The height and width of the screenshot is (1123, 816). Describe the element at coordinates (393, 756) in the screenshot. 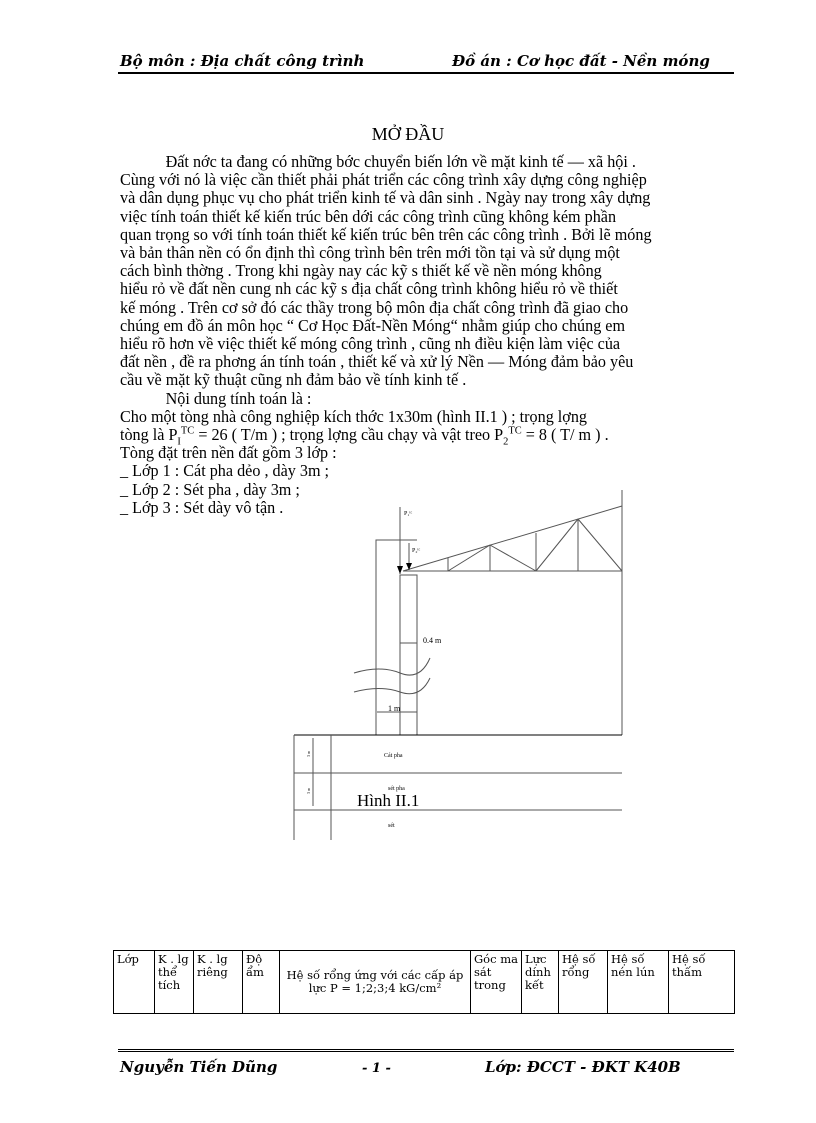

I see `soil-label: Cát pha` at that location.